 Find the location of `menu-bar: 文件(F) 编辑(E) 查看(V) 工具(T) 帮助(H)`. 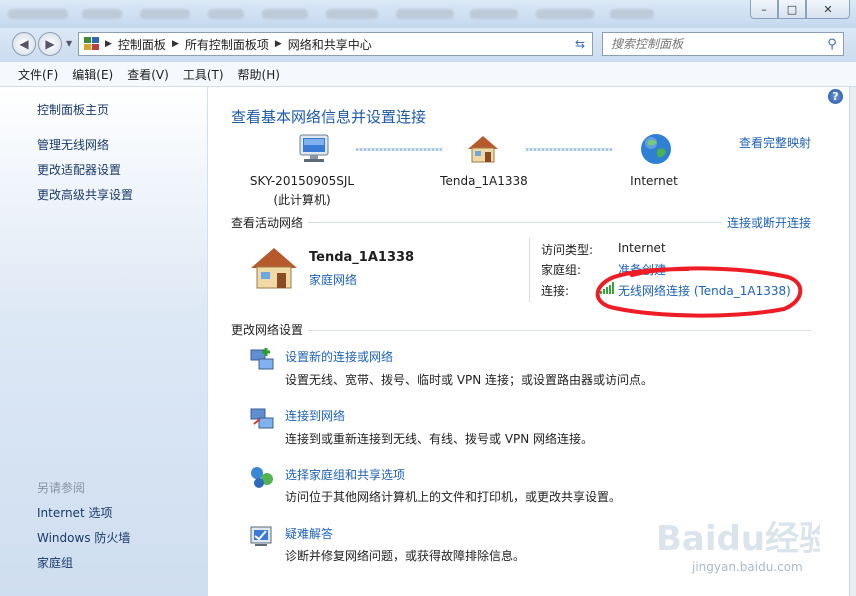

menu-bar: 文件(F) 编辑(E) 查看(V) 工具(T) 帮助(H) is located at coordinates (428, 74).